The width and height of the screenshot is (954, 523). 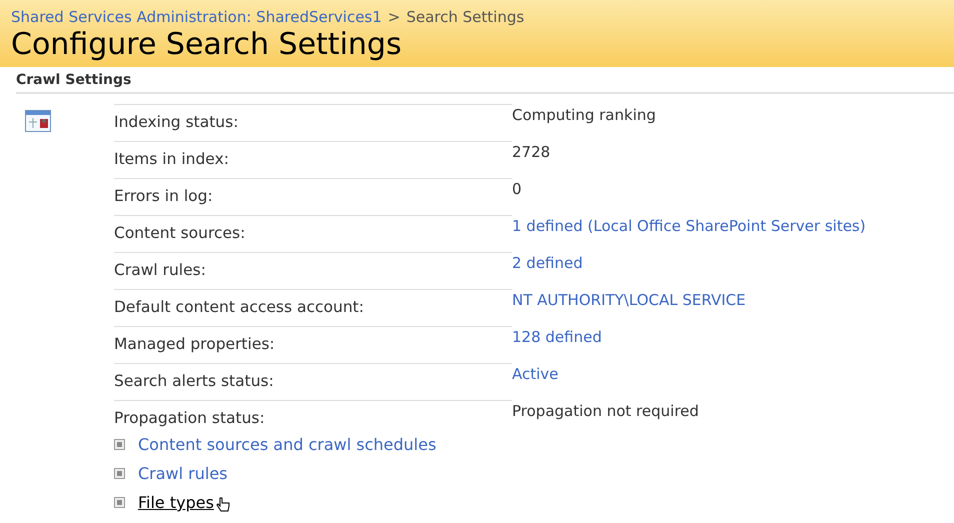 What do you see at coordinates (313, 196) in the screenshot?
I see `field-label: Errors in log:` at bounding box center [313, 196].